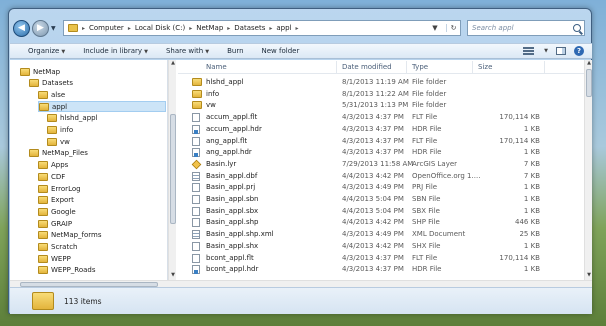 The image size is (606, 326). Describe the element at coordinates (529, 234) in the screenshot. I see `file-size: 25 KB` at that location.